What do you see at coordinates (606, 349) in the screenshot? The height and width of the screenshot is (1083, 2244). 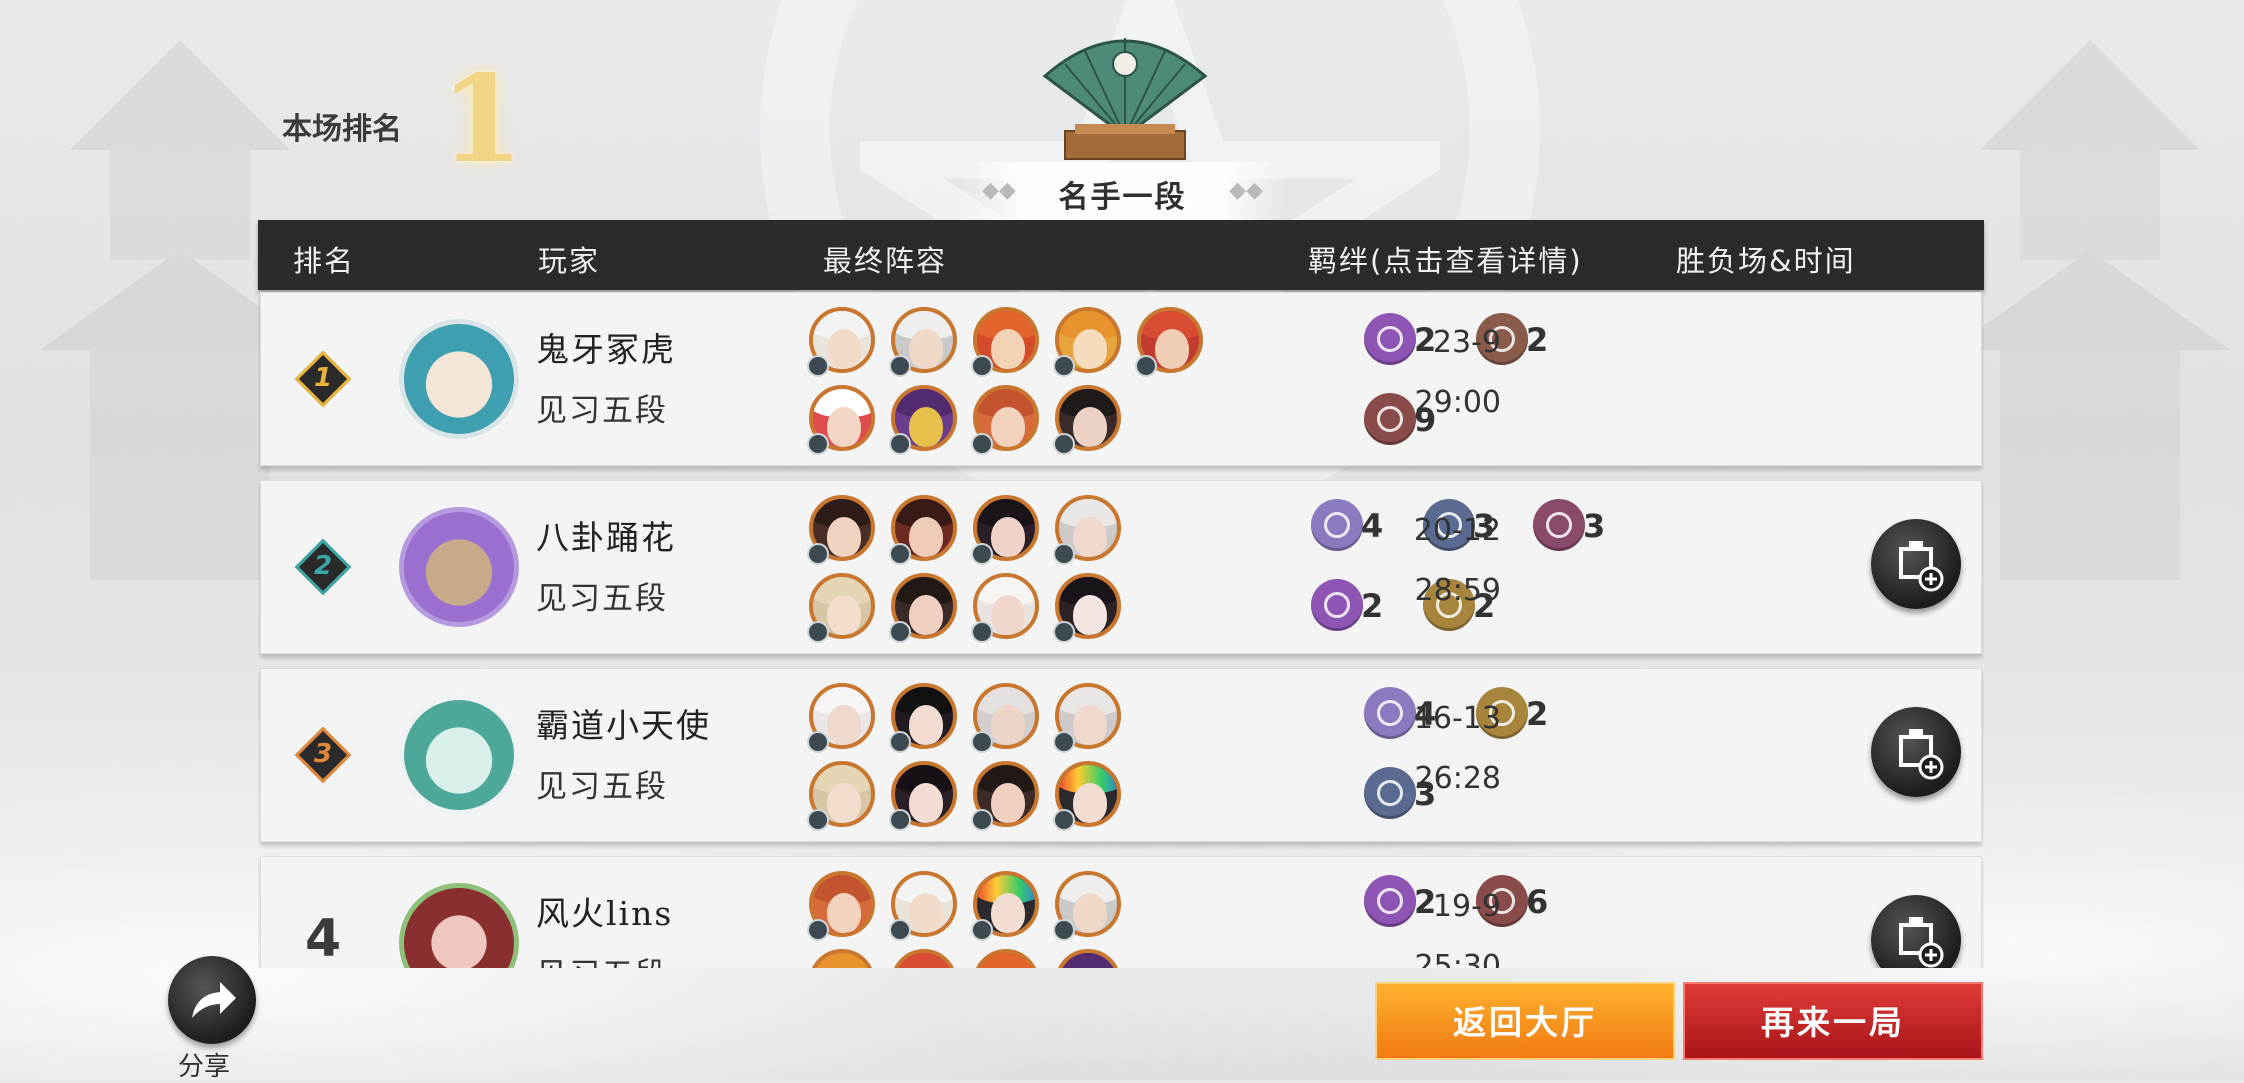 I see `player-name: 鬼牙冢虎` at bounding box center [606, 349].